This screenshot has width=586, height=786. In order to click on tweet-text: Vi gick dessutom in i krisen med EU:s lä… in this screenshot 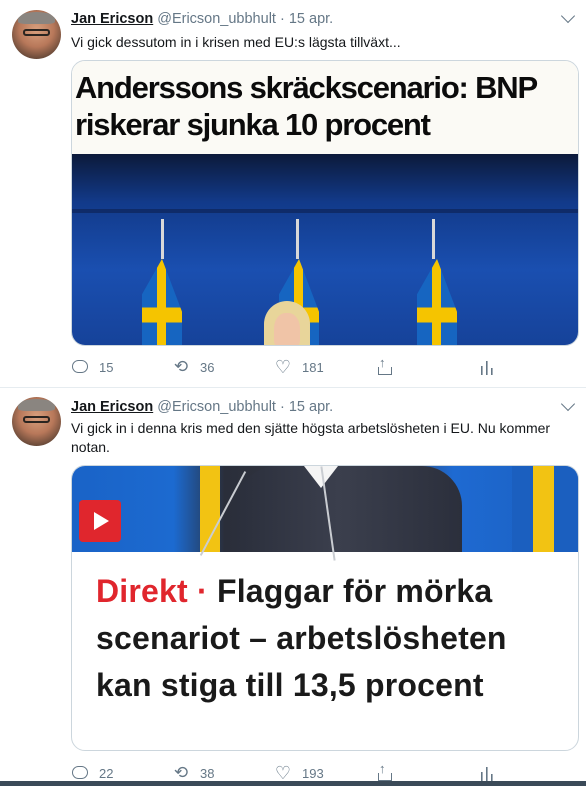, I will do `click(236, 42)`.